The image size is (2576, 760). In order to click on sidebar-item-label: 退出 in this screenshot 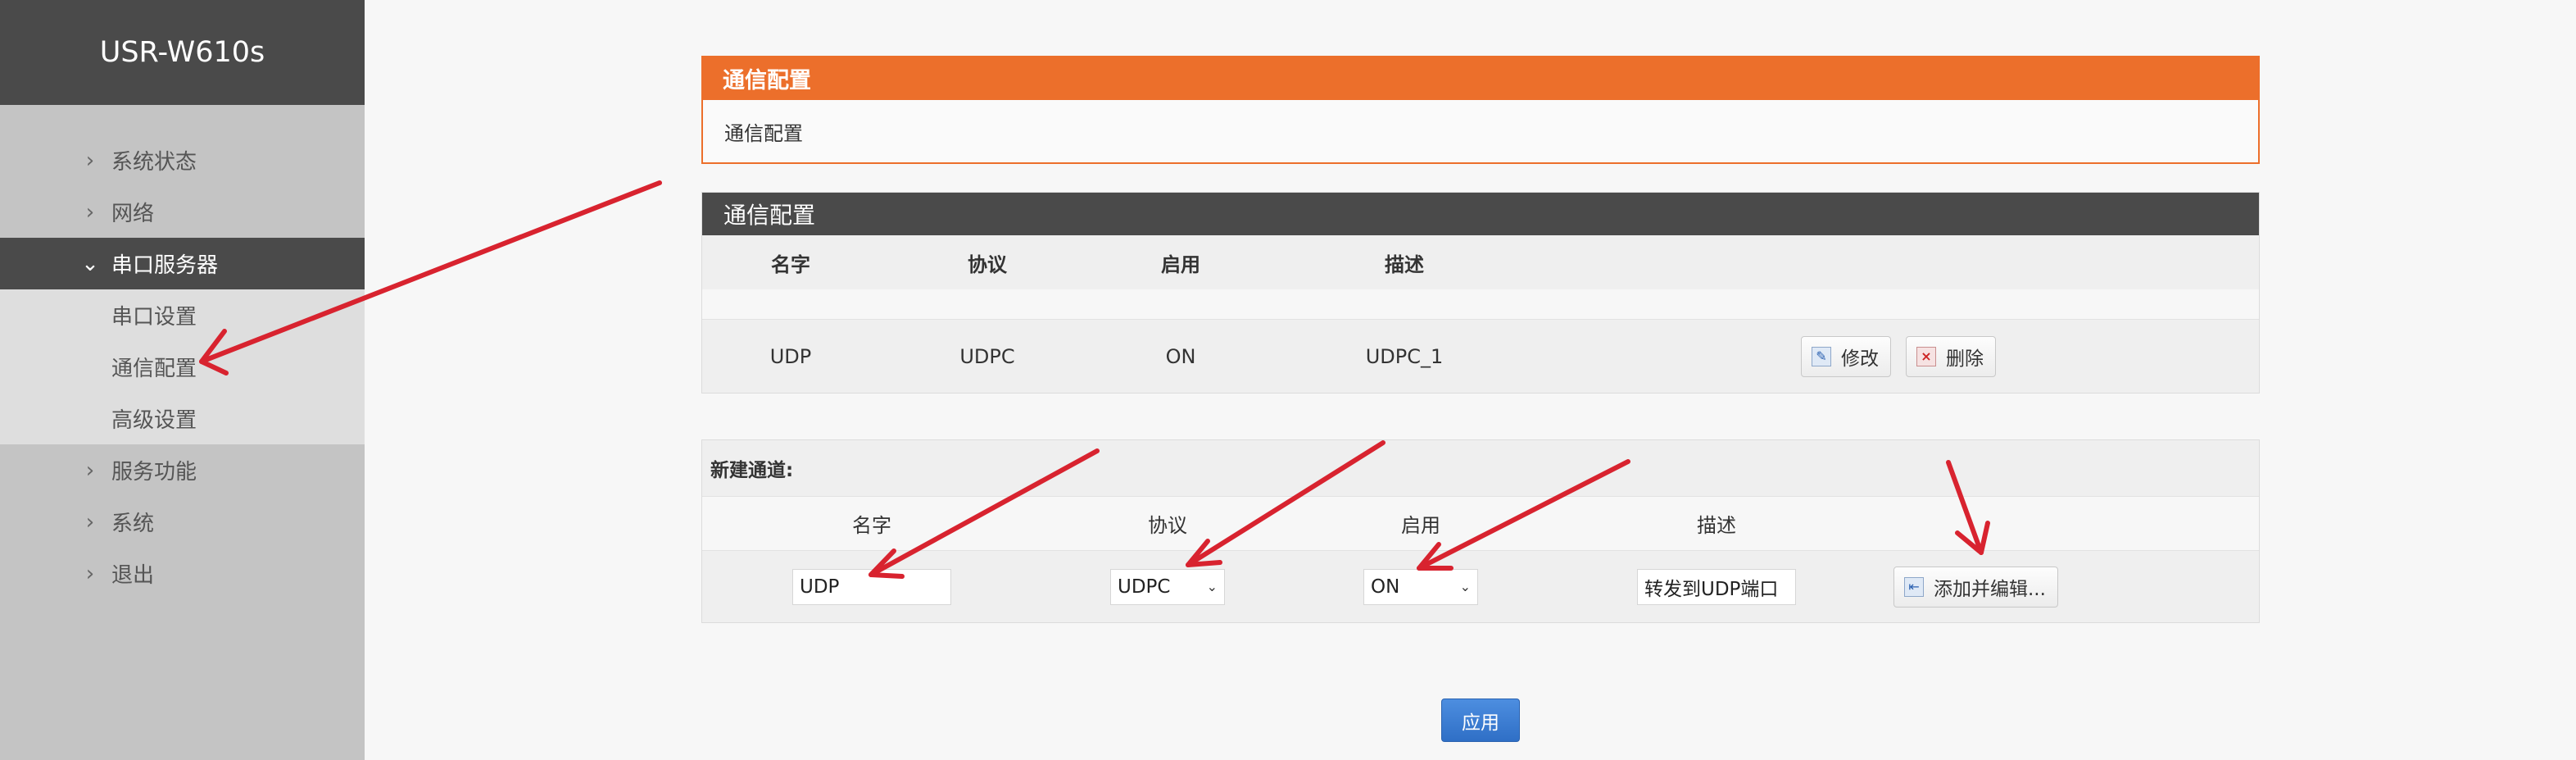, I will do `click(133, 575)`.